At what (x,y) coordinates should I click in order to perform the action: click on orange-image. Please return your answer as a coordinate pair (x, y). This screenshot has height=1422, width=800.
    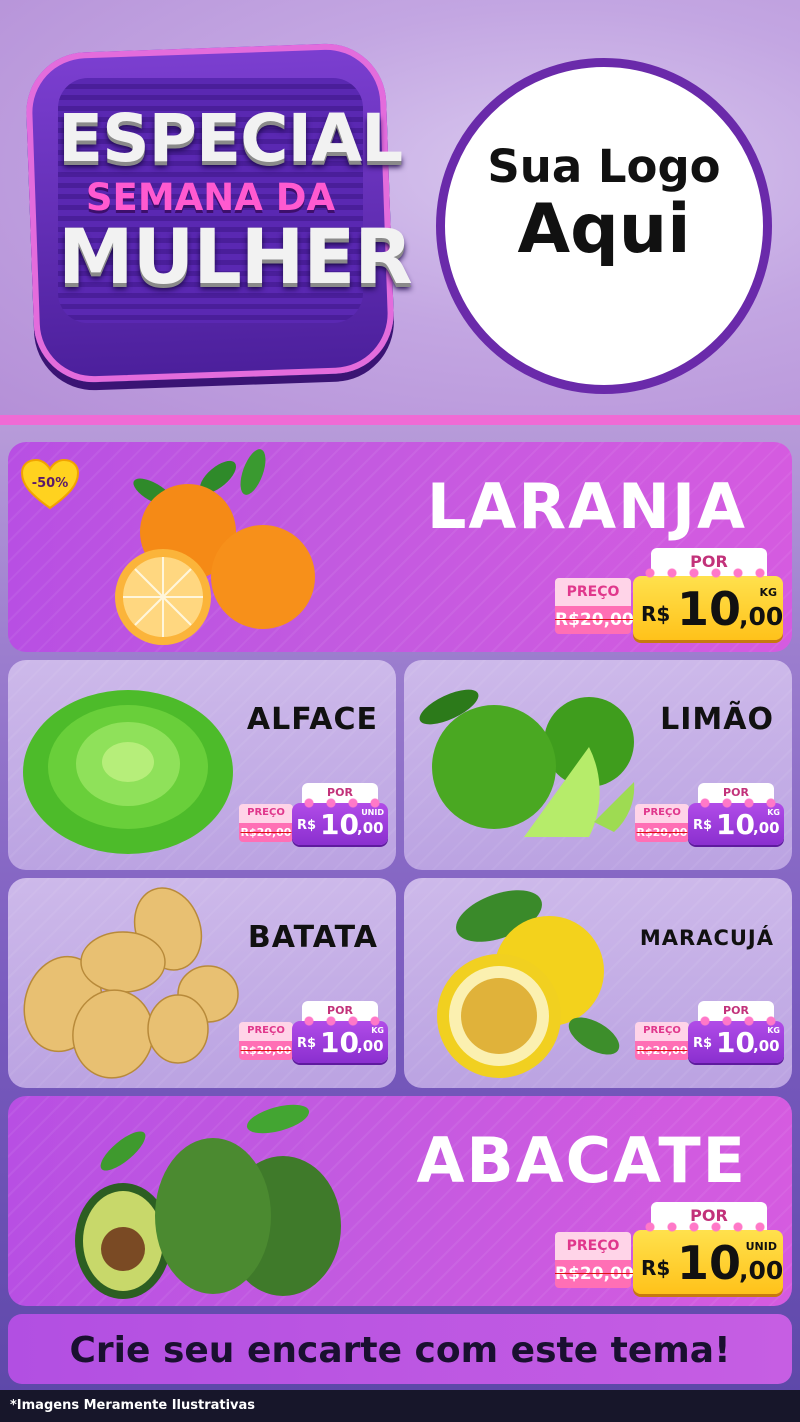
    Looking at the image, I should click on (215, 547).